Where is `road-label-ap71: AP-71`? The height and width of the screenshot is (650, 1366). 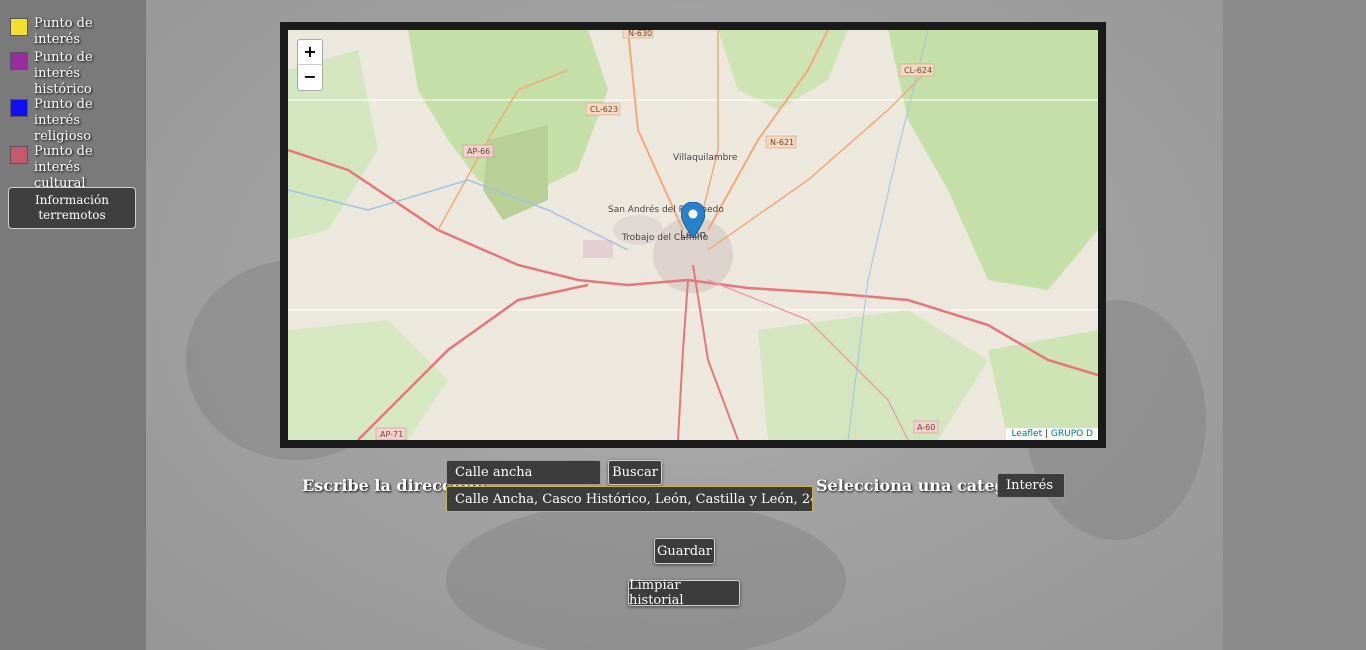
road-label-ap71: AP-71 is located at coordinates (391, 434).